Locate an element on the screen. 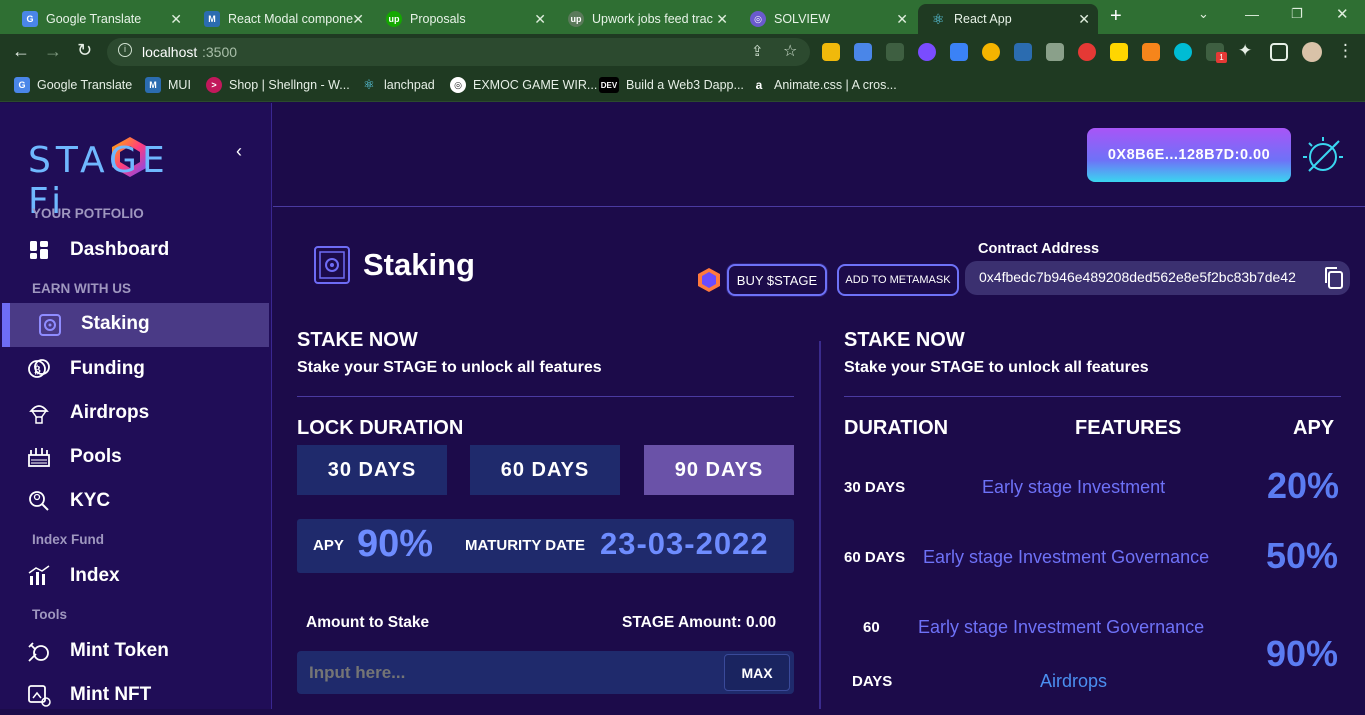 Image resolution: width=1365 pixels, height=715 pixels. sidebar-item-label: Dashboard is located at coordinates (120, 249).